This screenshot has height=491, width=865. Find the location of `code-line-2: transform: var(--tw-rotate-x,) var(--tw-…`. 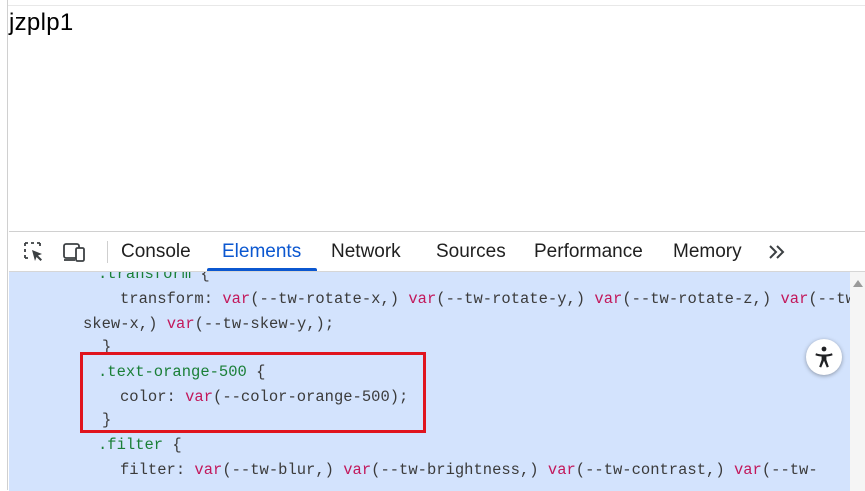

code-line-2: transform: var(--tw-rotate-x,) var(--tw-… is located at coordinates (485, 299).